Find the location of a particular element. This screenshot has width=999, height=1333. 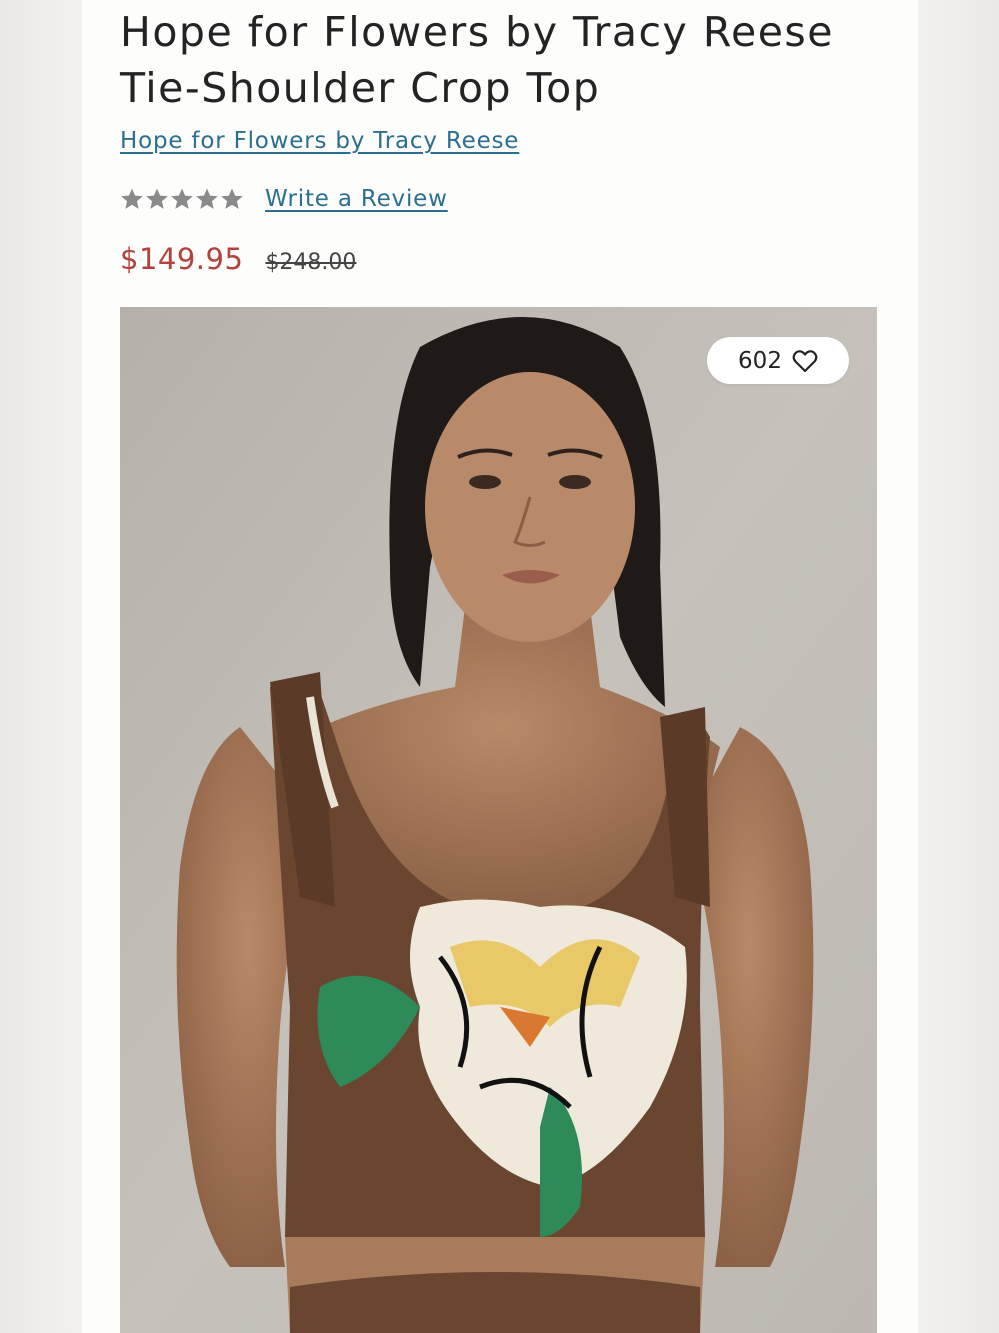

favorite-count: 602 is located at coordinates (760, 360).